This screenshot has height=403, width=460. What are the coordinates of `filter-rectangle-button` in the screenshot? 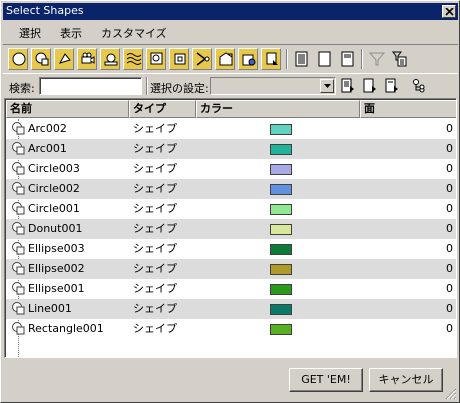 It's located at (179, 59).